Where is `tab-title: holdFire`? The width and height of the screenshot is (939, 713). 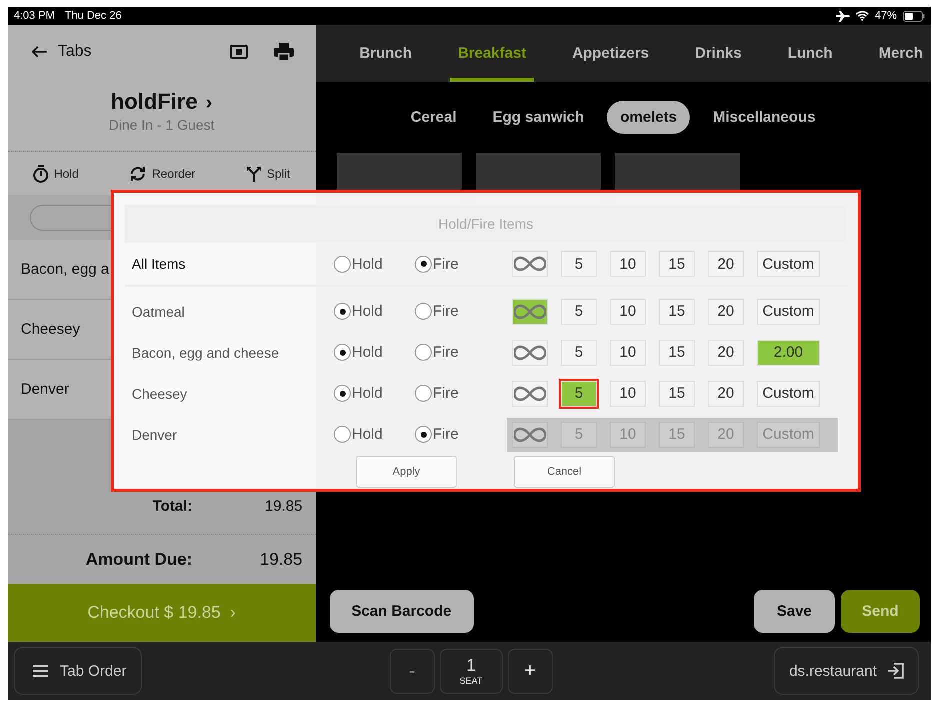
tab-title: holdFire is located at coordinates (154, 102).